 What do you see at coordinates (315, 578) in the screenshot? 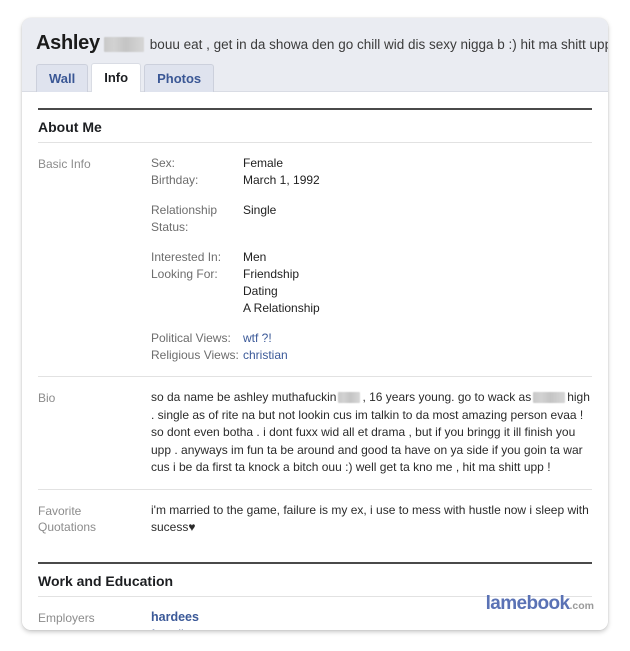
I see `section-header-work-and-education: Work and Education` at bounding box center [315, 578].